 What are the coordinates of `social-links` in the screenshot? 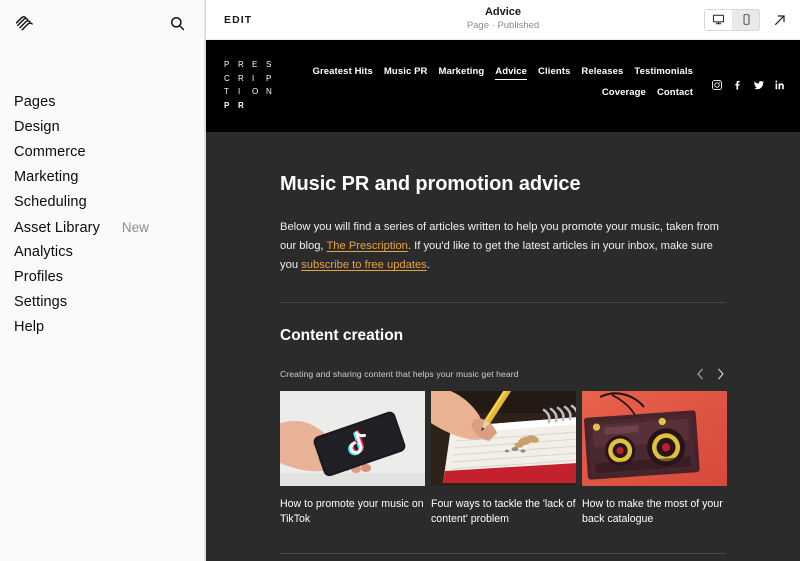 It's located at (748, 73).